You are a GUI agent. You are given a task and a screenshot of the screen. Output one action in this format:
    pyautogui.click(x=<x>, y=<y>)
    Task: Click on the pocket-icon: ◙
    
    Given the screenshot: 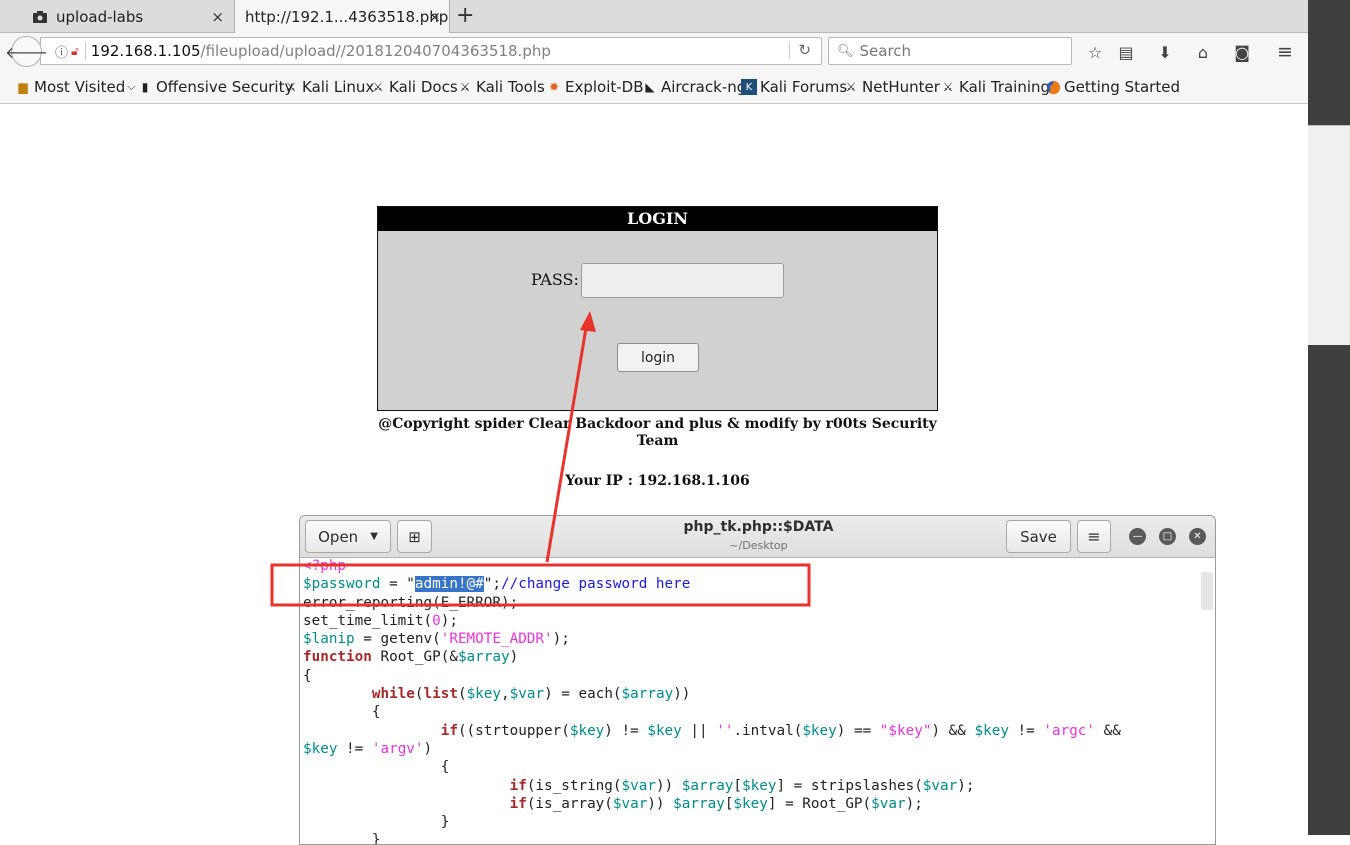 What is the action you would take?
    pyautogui.click(x=1242, y=52)
    